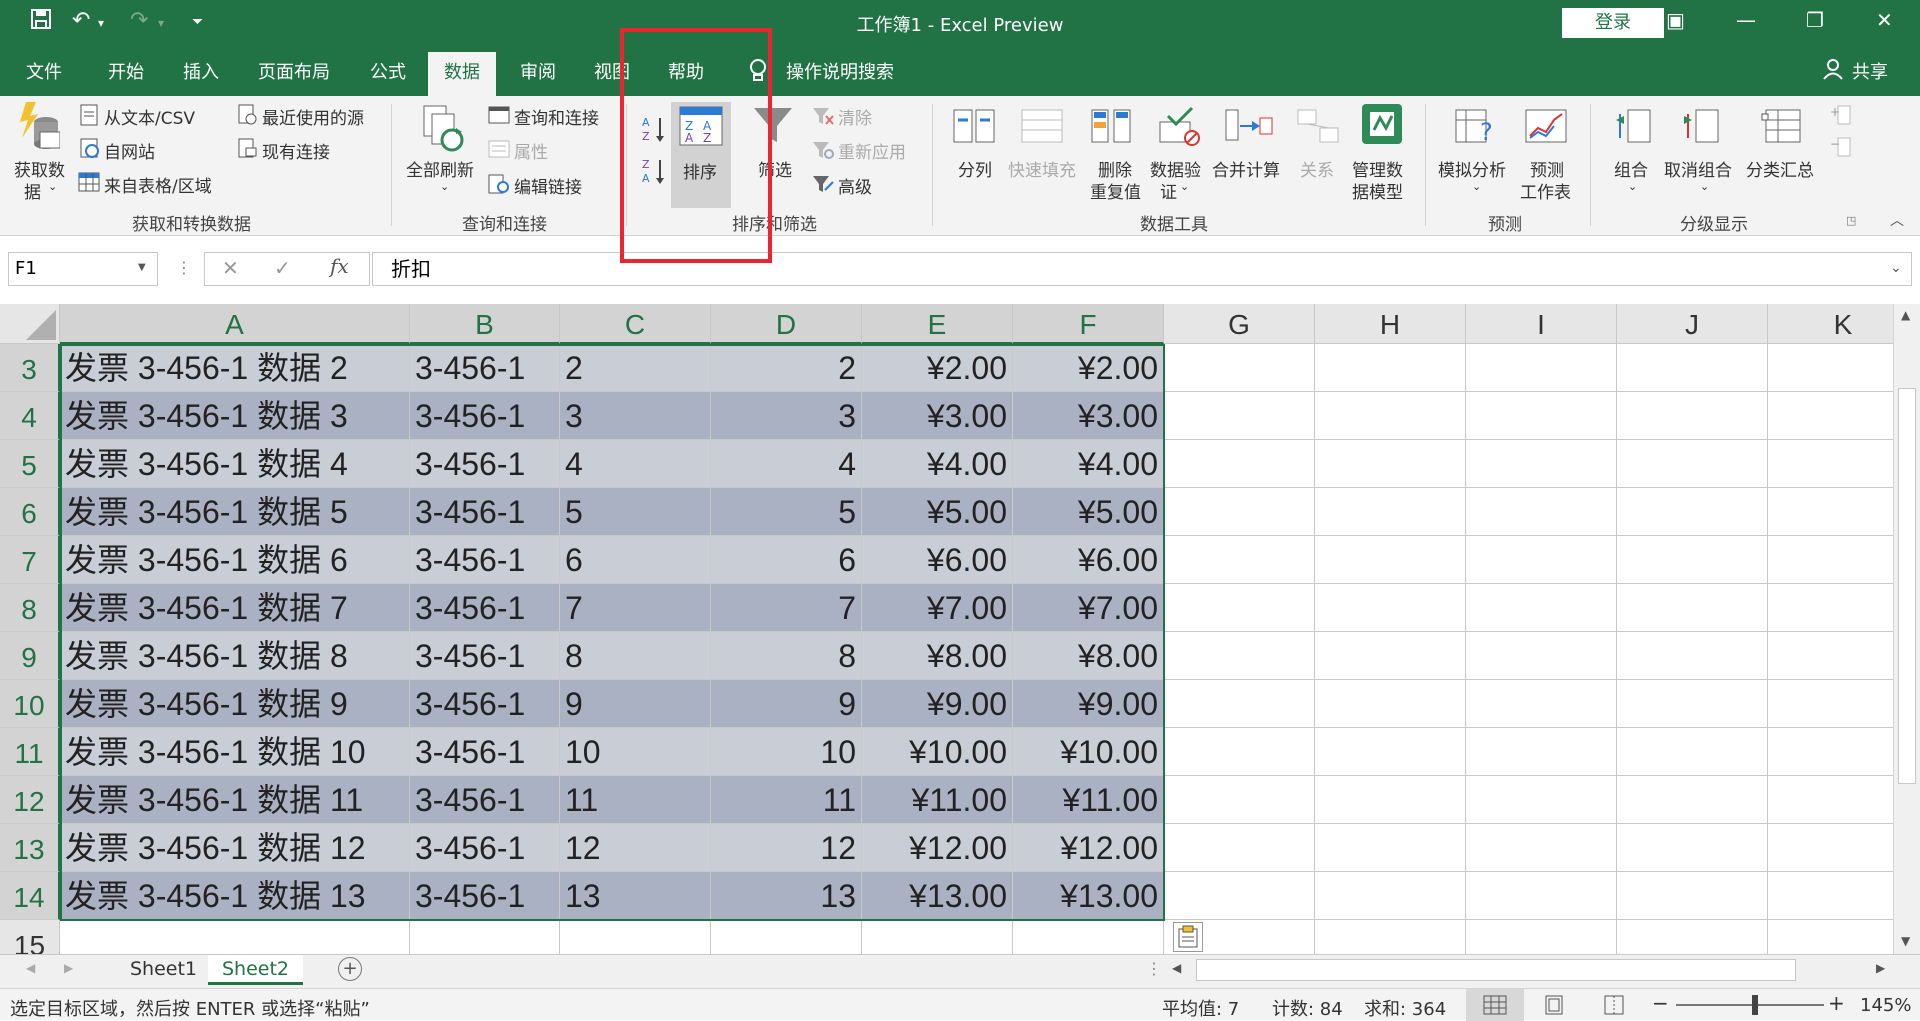  What do you see at coordinates (1239, 656) in the screenshot?
I see `cell-g9` at bounding box center [1239, 656].